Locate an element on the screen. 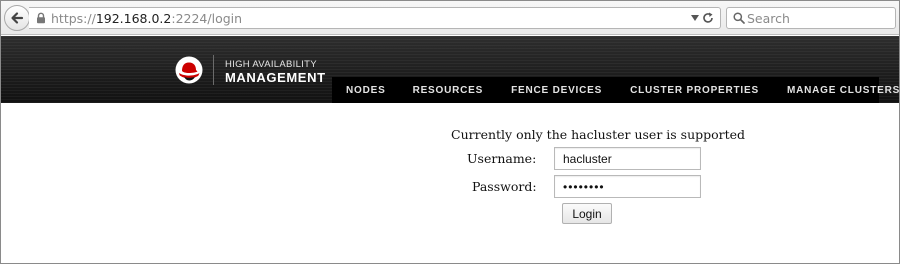  search-icon is located at coordinates (739, 18).